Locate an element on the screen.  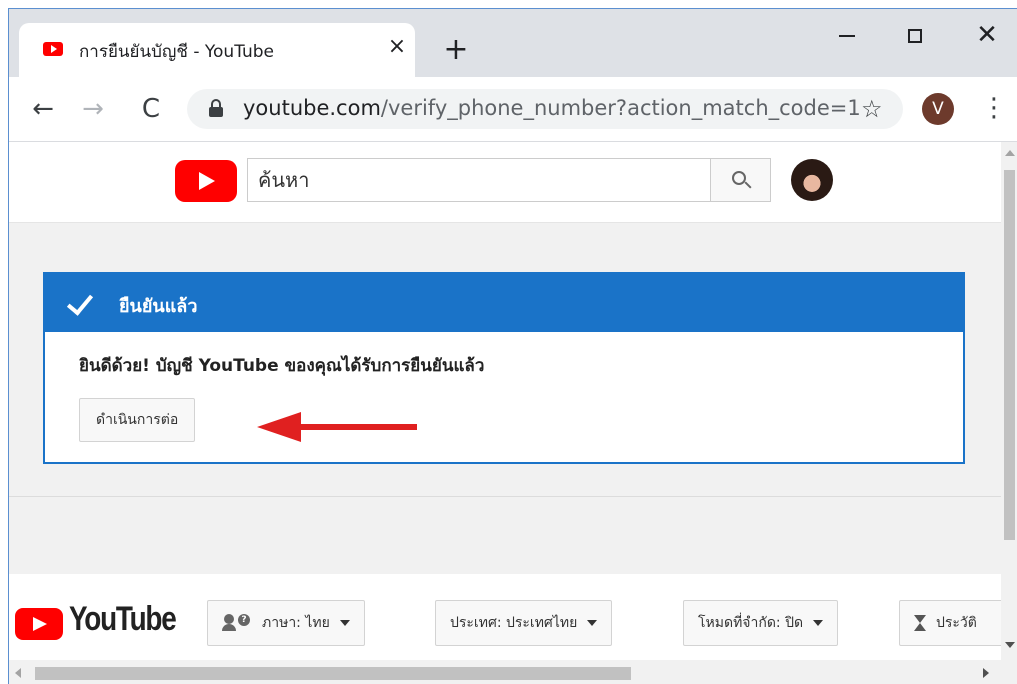
scroll-right-icon is located at coordinates (986, 673).